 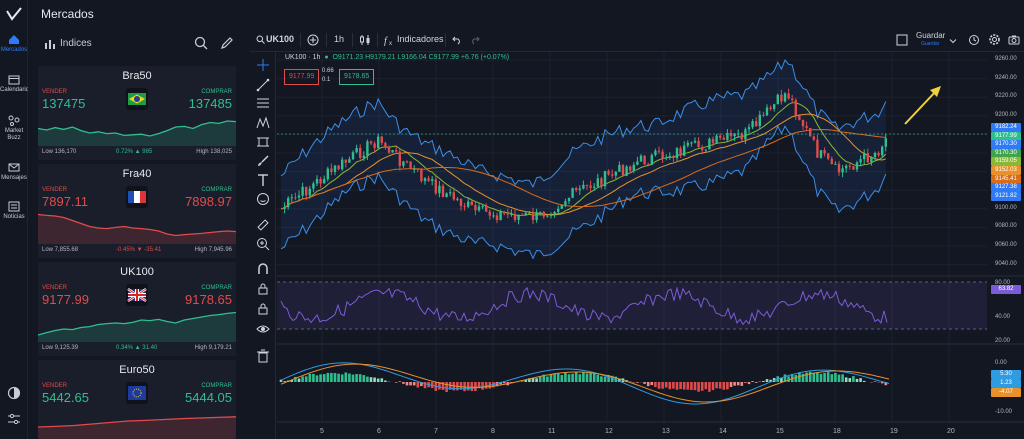 I want to click on rail-item-market-buzz: Market Buzz, so click(x=14, y=128).